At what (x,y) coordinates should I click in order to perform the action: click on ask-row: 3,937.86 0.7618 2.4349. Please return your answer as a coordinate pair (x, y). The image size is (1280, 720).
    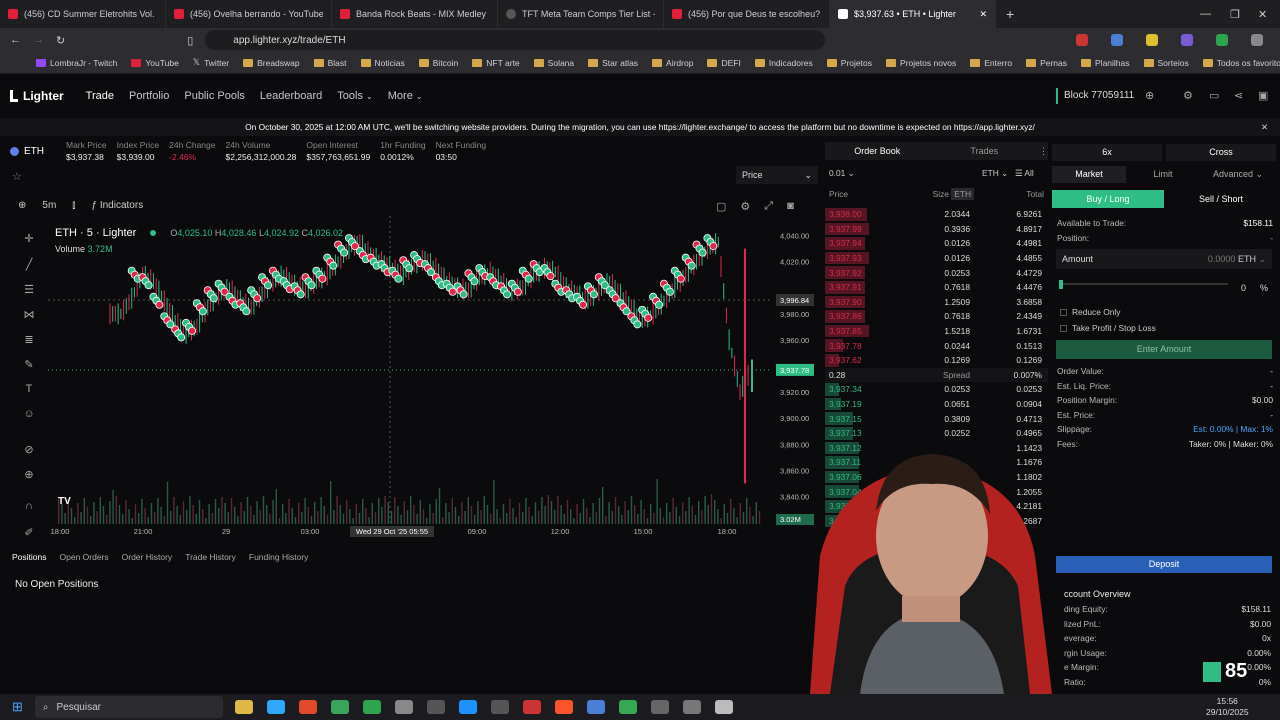
    Looking at the image, I should click on (936, 316).